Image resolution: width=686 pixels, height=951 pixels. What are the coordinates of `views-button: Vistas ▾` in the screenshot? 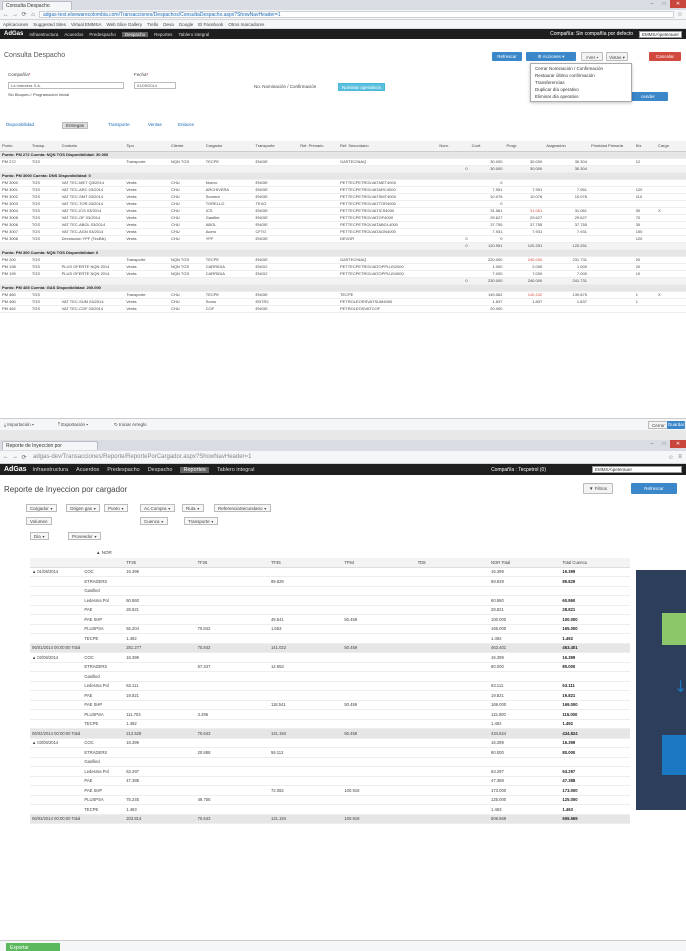 It's located at (617, 56).